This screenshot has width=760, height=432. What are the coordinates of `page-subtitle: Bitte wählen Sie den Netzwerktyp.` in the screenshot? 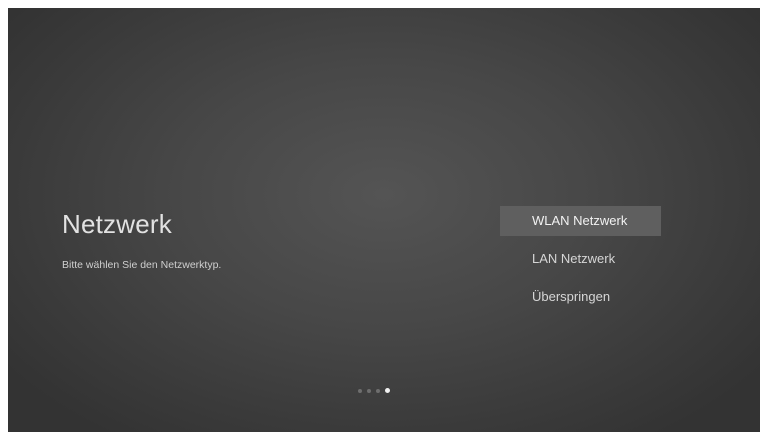 It's located at (142, 265).